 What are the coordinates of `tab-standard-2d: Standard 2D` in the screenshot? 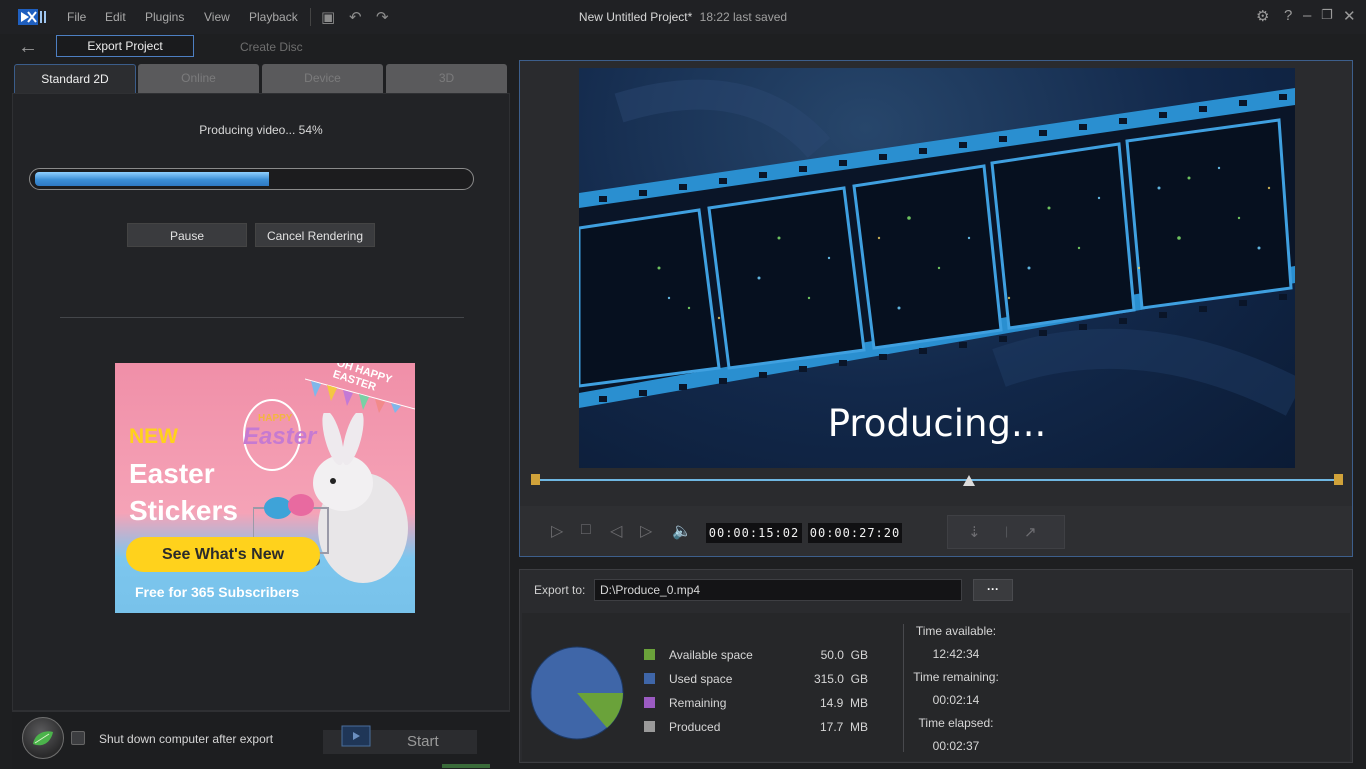 It's located at (75, 79).